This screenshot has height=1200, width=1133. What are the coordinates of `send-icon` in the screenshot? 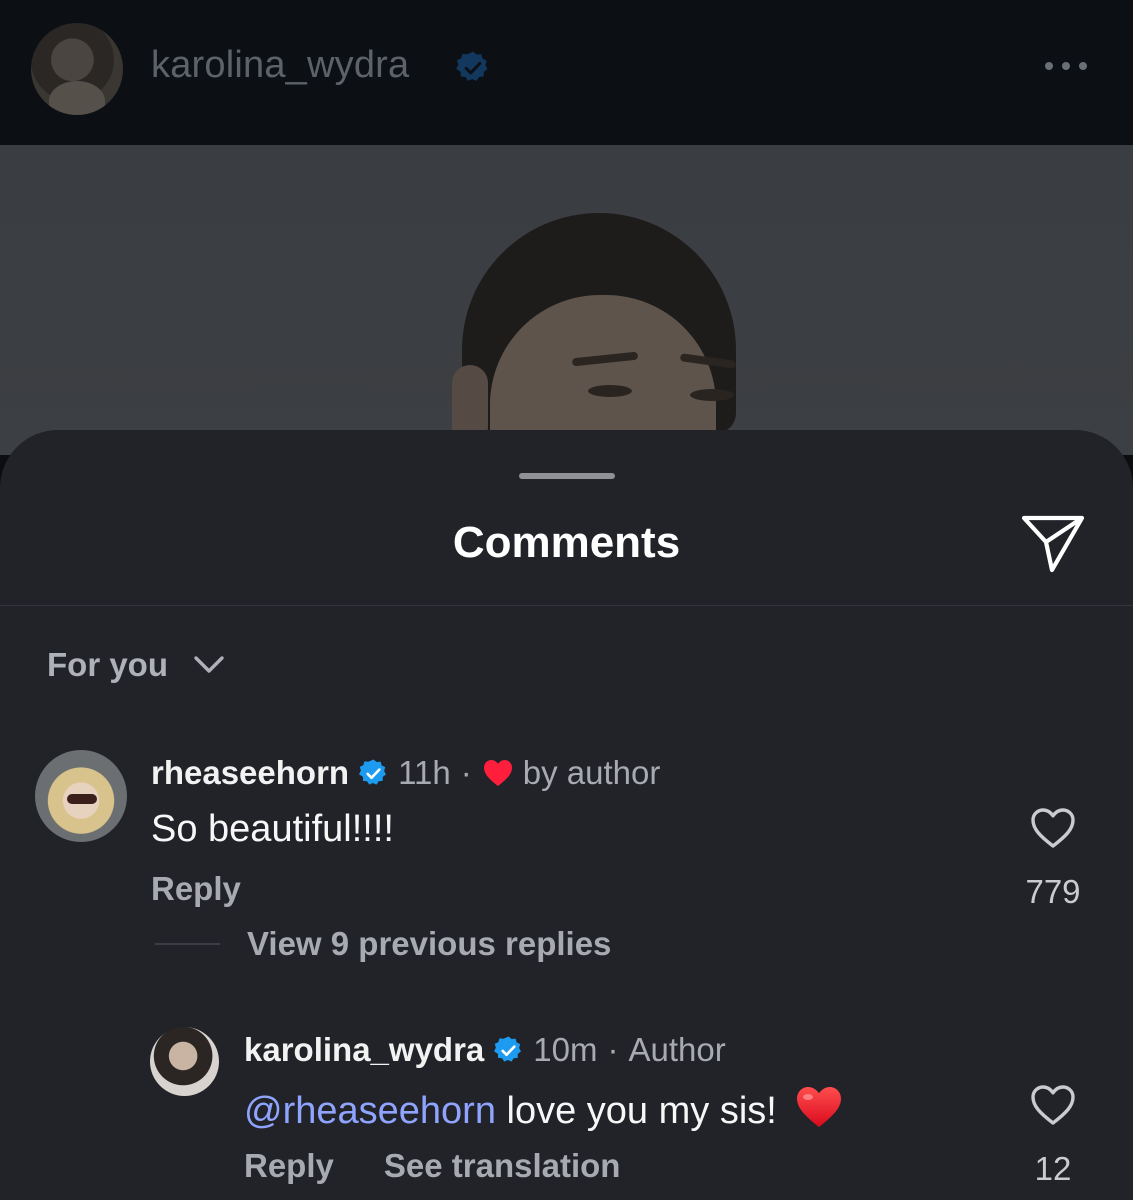 It's located at (1053, 542).